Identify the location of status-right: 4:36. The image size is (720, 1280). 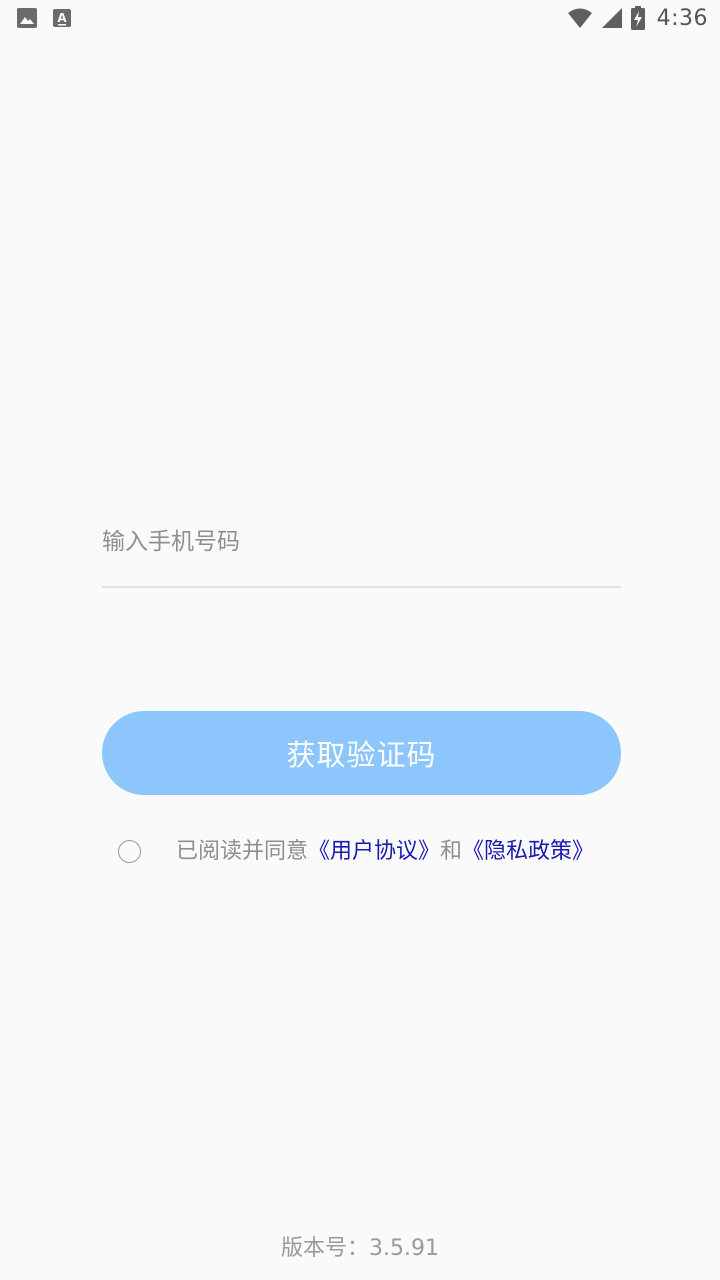
(637, 18).